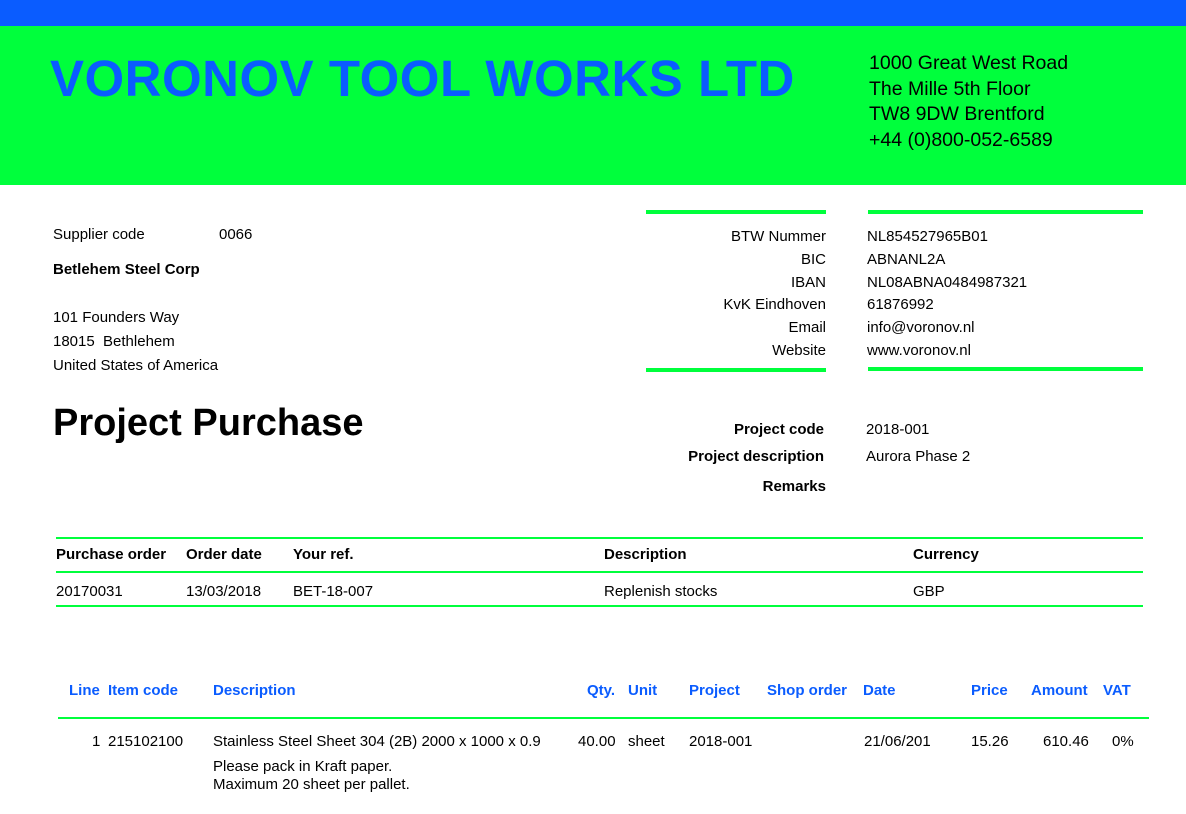 The height and width of the screenshot is (814, 1186). I want to click on divider-top-left, so click(736, 212).